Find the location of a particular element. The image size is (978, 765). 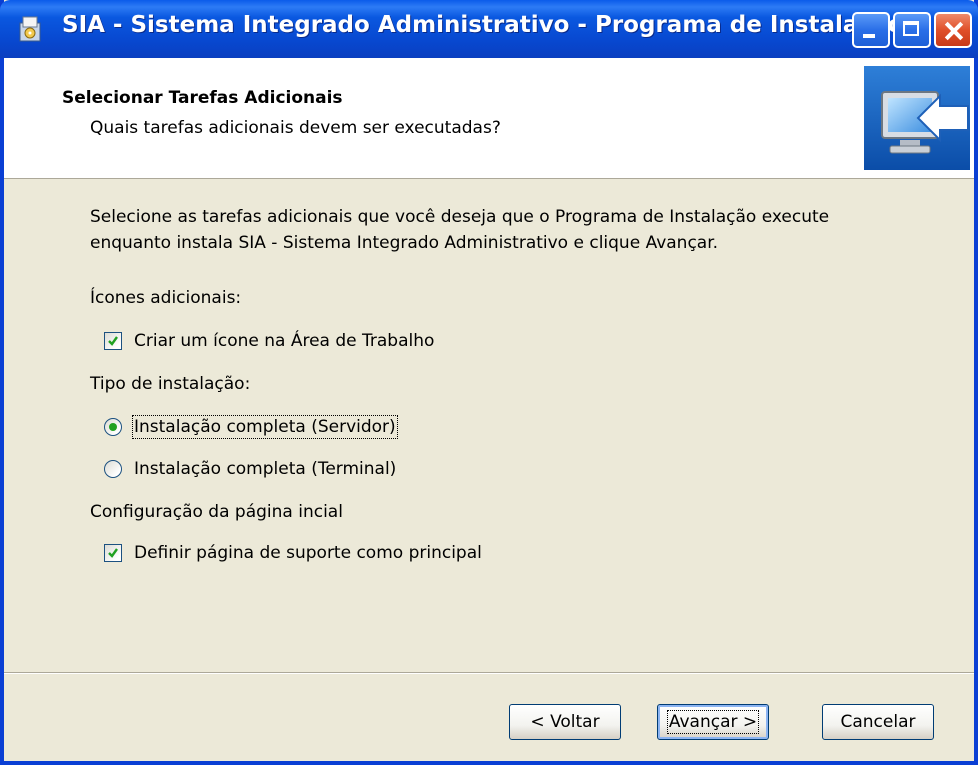

homepage-checkbox-row: Definir página de suporte como principal is located at coordinates (293, 553).